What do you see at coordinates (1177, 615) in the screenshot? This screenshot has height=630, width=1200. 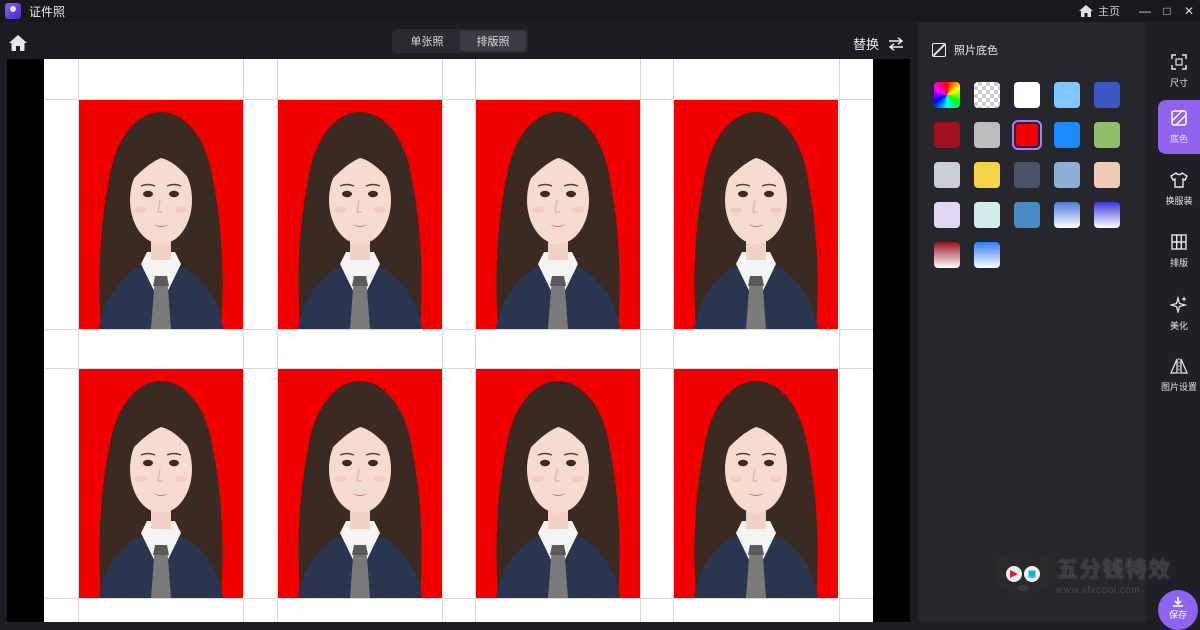 I see `save-label: 保存` at bounding box center [1177, 615].